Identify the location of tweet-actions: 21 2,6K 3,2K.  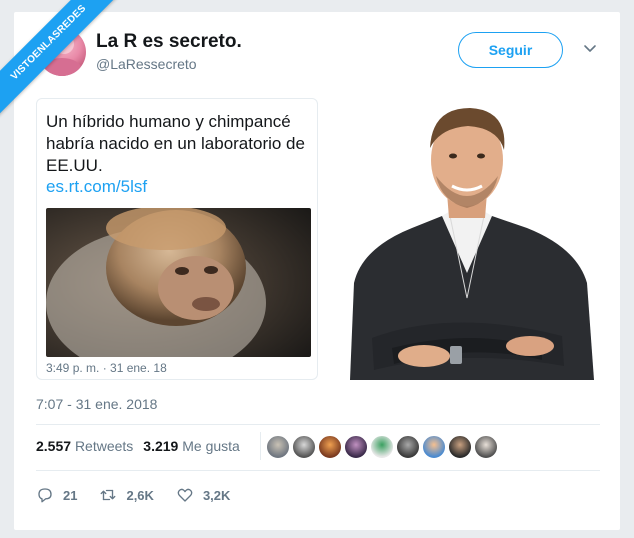
(144, 495).